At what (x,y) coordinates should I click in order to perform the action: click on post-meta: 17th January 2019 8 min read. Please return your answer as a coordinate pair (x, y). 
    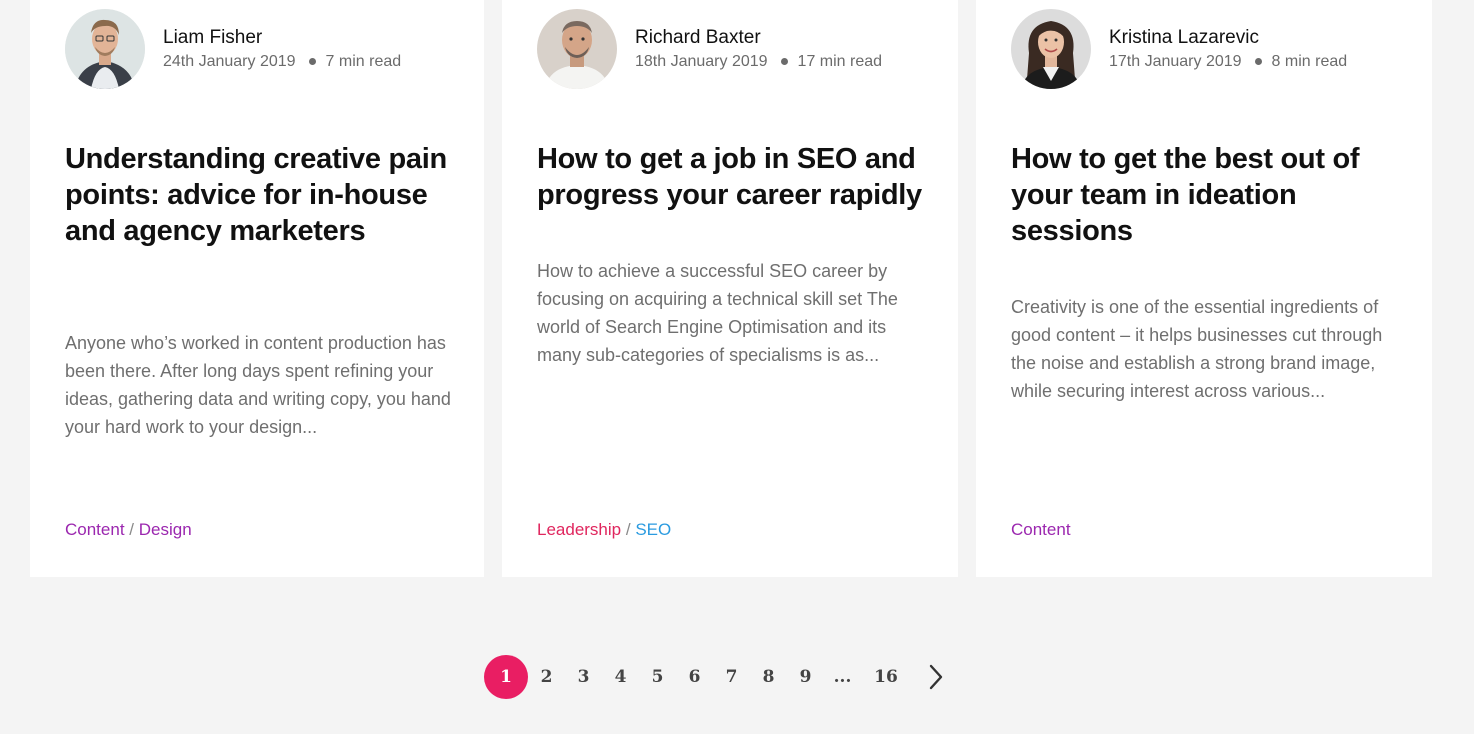
    Looking at the image, I should click on (1228, 62).